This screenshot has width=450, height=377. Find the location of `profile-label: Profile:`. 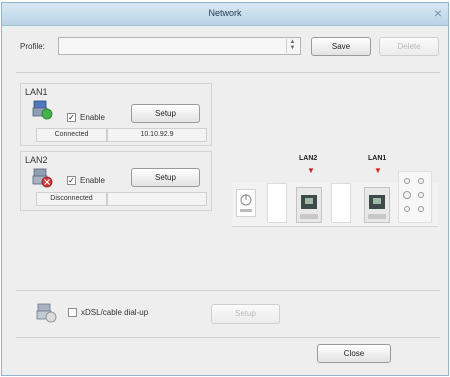

profile-label: Profile: is located at coordinates (32, 46).